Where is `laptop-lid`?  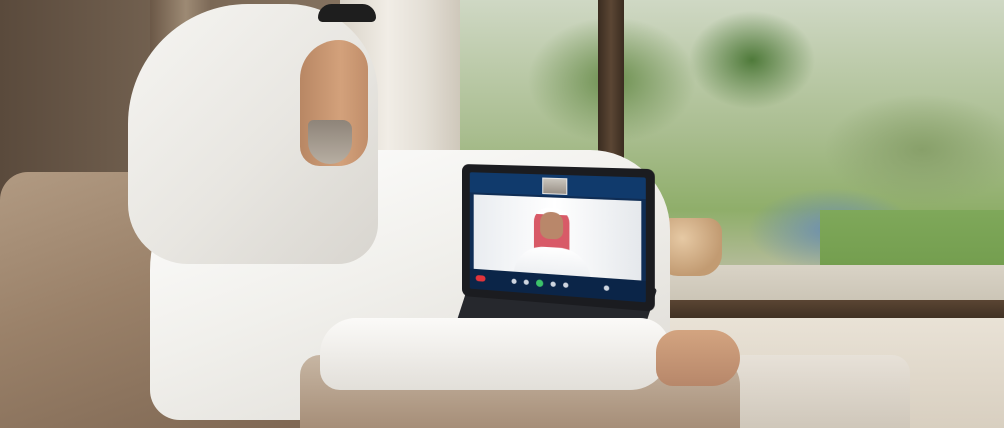 laptop-lid is located at coordinates (558, 238).